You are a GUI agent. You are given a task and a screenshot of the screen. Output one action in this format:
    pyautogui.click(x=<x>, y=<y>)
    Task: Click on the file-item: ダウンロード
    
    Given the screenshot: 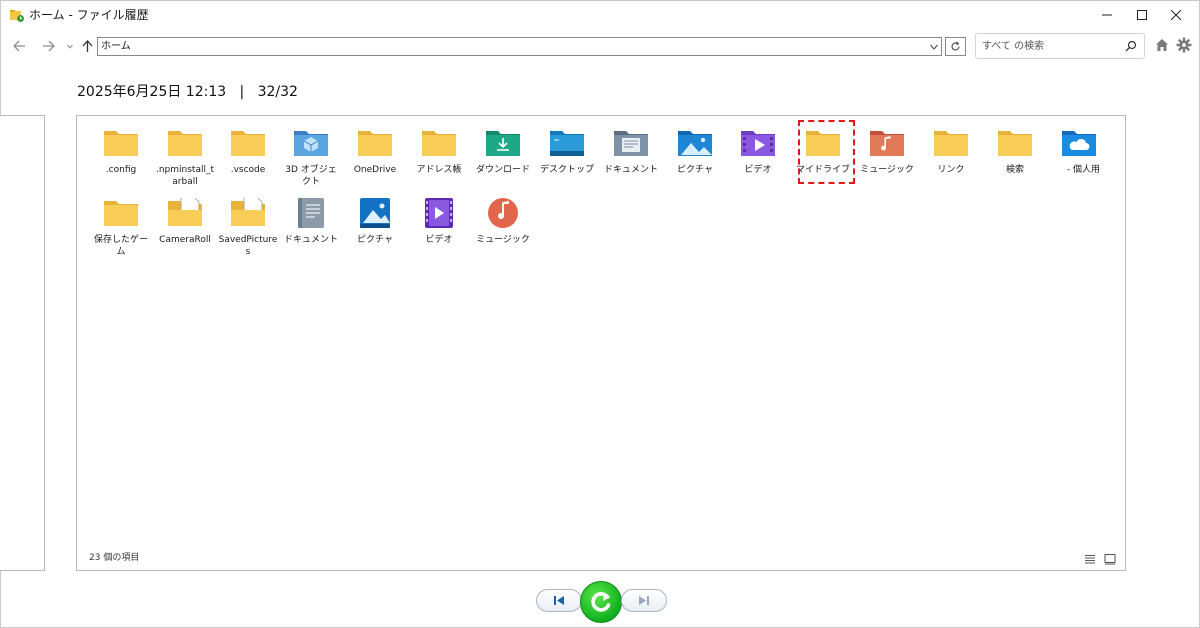 What is the action you would take?
    pyautogui.click(x=503, y=160)
    